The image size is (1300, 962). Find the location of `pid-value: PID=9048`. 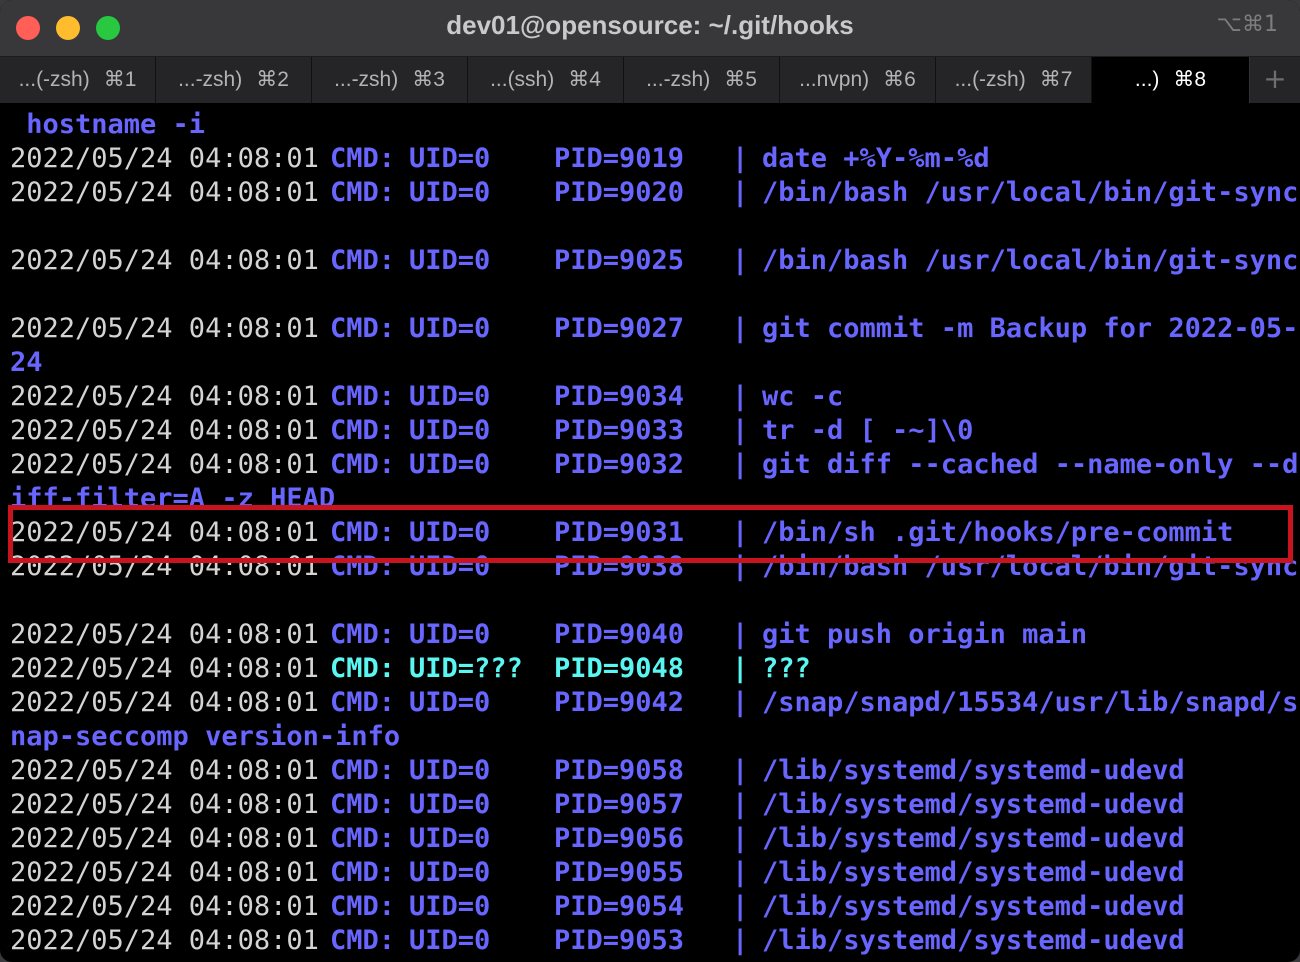

pid-value: PID=9048 is located at coordinates (619, 668).